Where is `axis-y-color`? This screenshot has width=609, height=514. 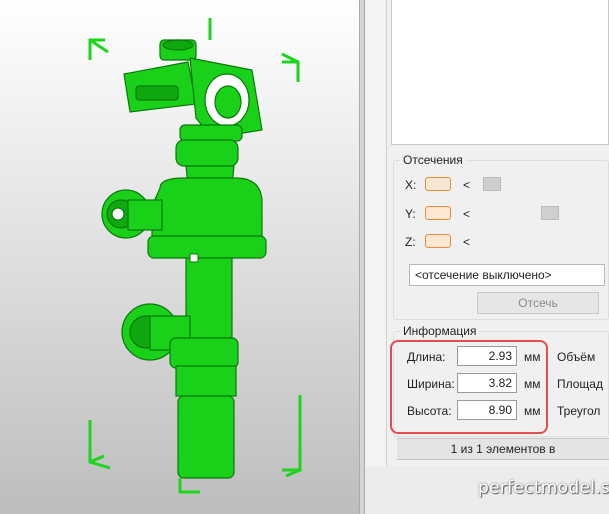
axis-y-color is located at coordinates (438, 213).